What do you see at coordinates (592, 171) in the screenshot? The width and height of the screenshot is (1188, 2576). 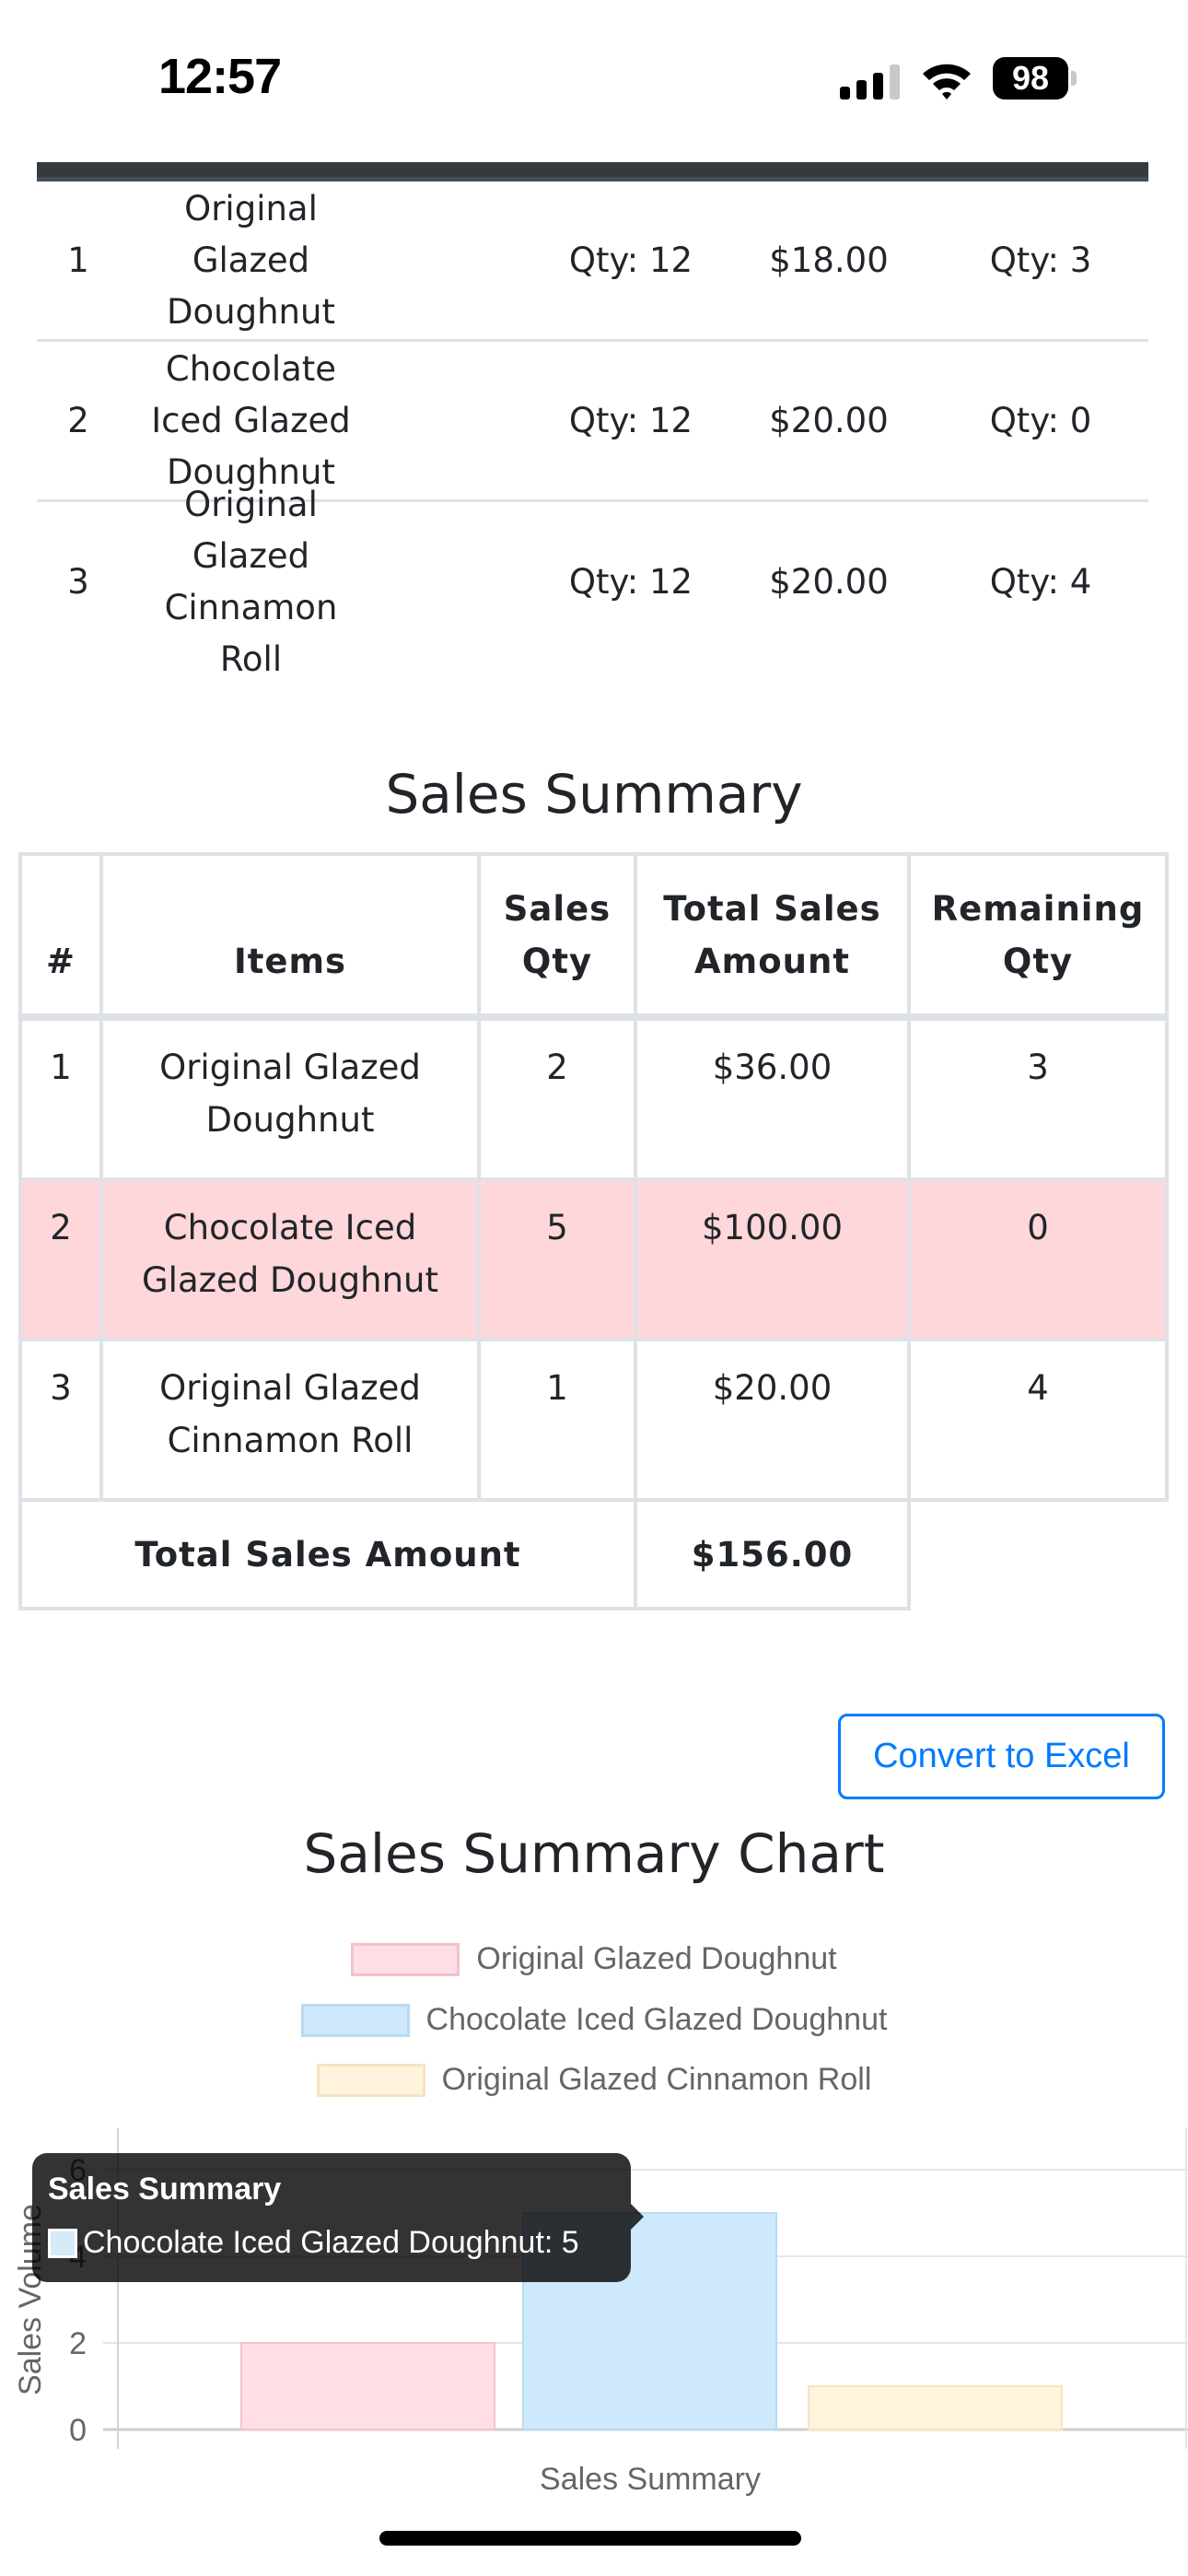 I see `inventory-table-header` at bounding box center [592, 171].